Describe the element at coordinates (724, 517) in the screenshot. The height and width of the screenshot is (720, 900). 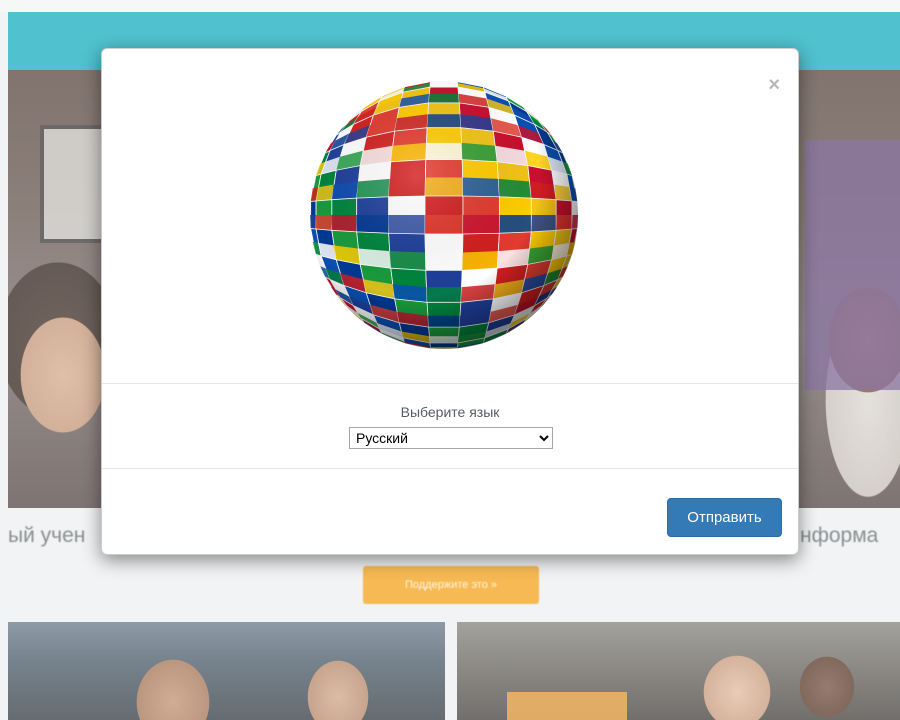
I see `submit-button: Отправить` at that location.